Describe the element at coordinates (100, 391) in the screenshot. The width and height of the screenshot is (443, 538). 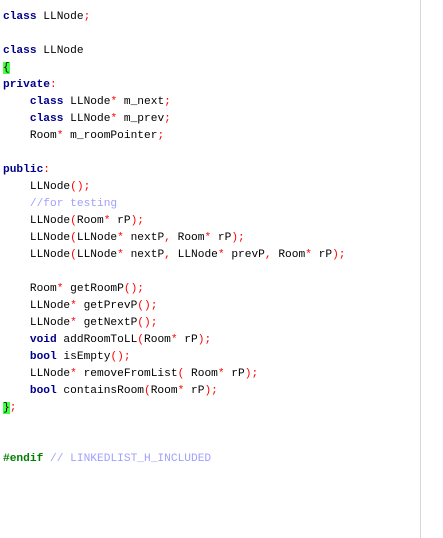
I see `code-token: containsRoom` at that location.